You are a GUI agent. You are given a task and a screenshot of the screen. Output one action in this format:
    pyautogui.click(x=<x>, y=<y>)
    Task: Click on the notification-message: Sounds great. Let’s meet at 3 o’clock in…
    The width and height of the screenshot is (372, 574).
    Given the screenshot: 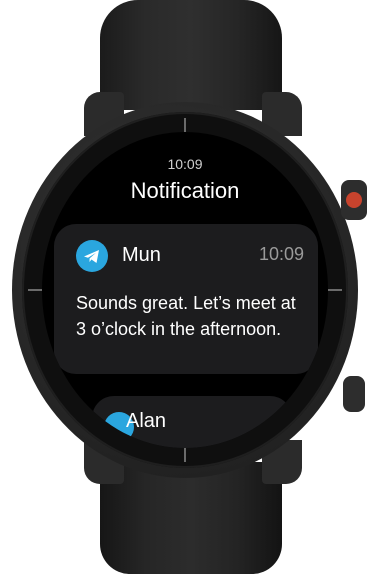 What is the action you would take?
    pyautogui.click(x=186, y=316)
    